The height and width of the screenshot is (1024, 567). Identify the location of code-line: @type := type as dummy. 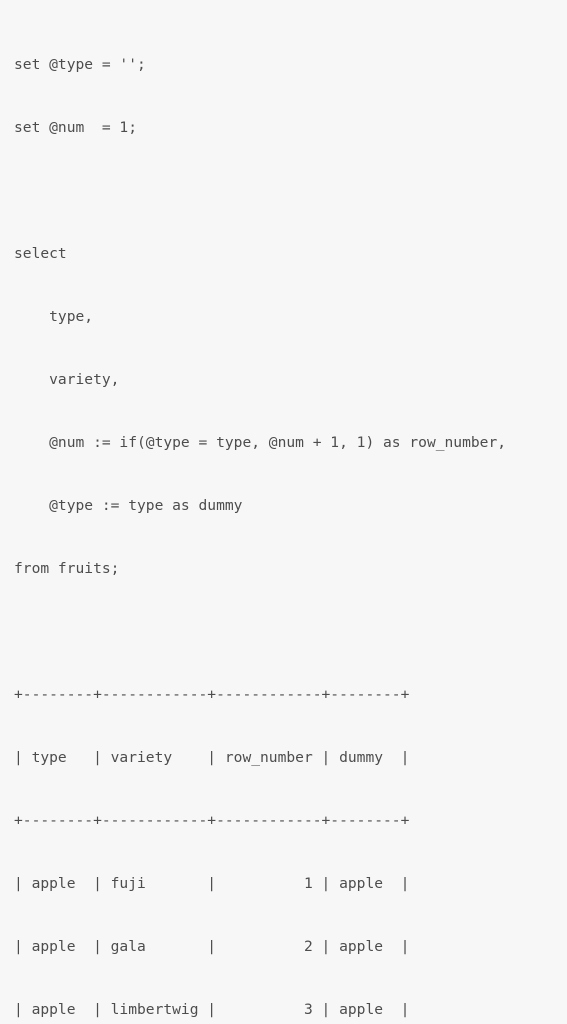
(128, 505).